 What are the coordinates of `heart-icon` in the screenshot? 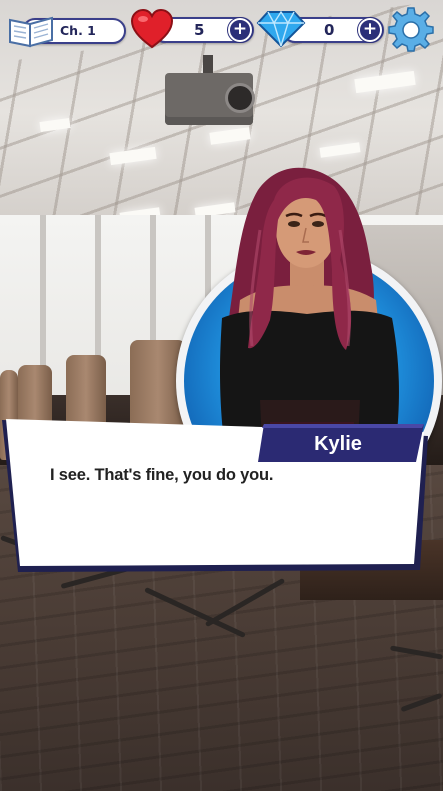 It's located at (152, 29).